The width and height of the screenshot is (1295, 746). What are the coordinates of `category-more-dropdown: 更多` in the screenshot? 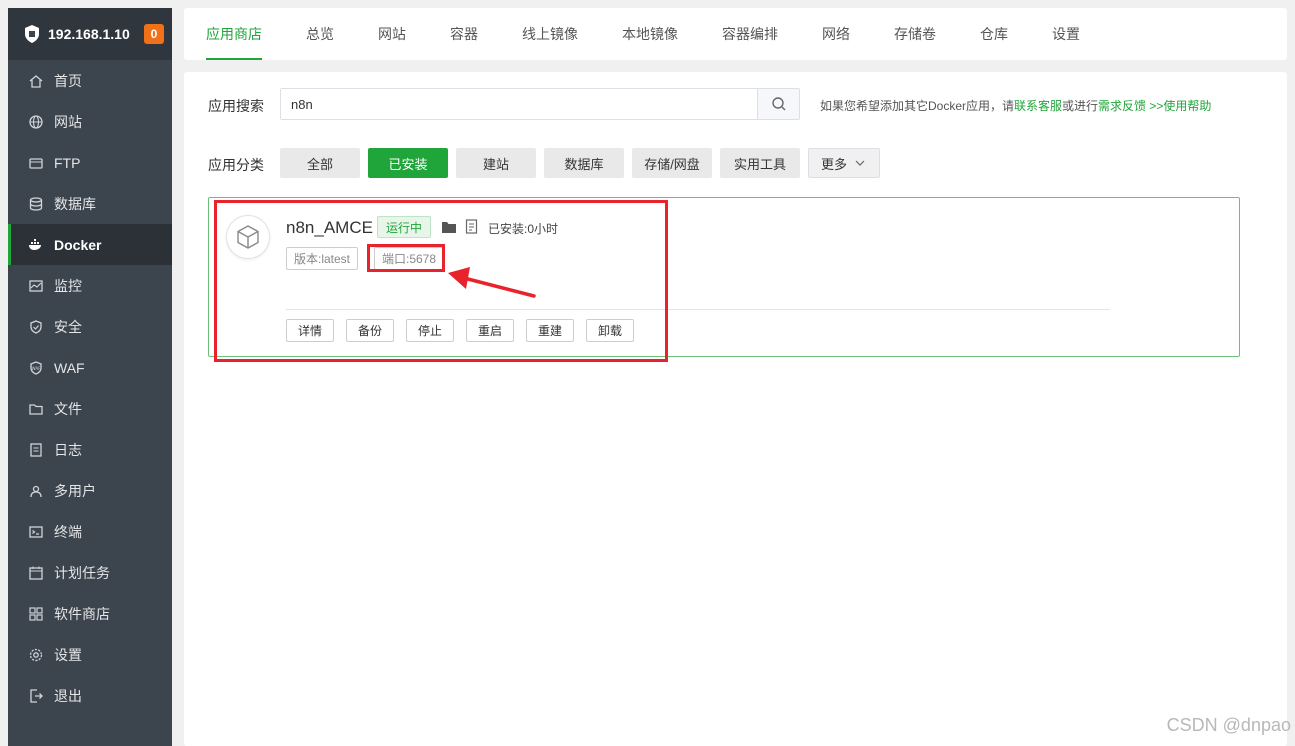 It's located at (844, 163).